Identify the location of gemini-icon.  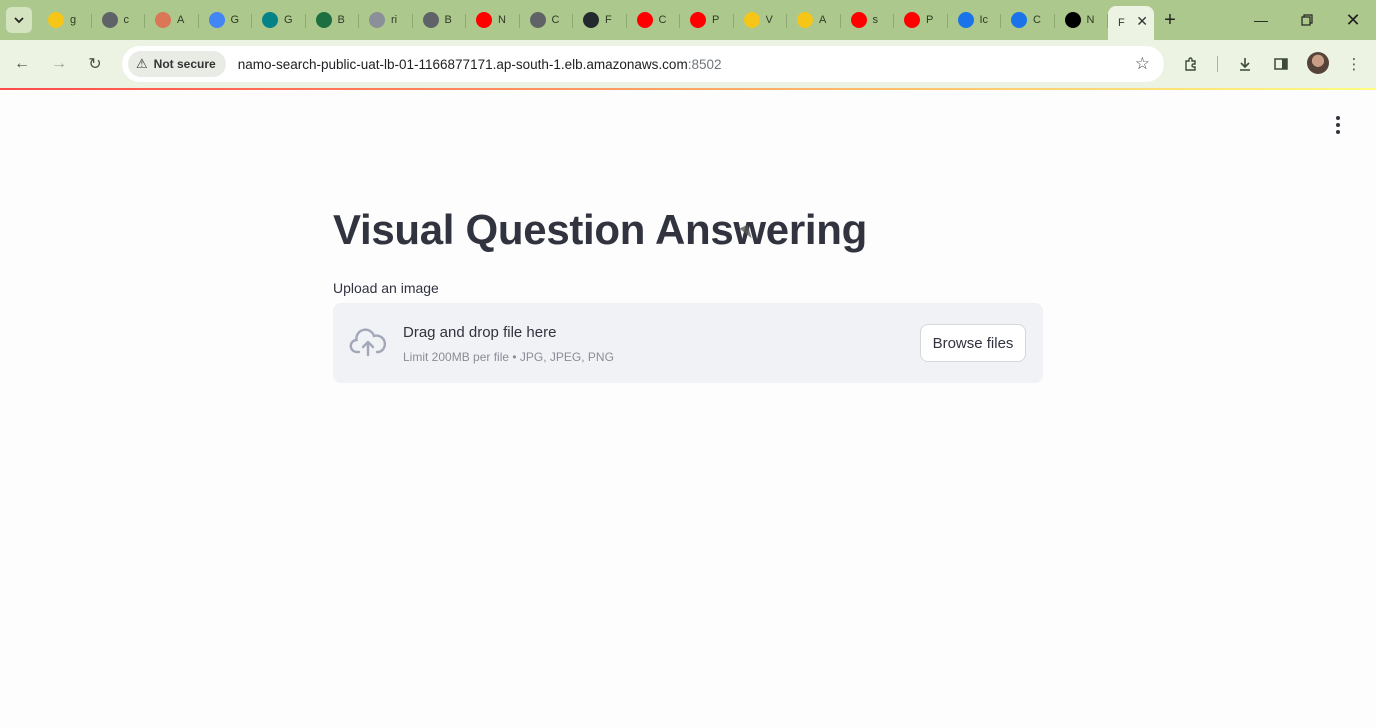
(216, 20).